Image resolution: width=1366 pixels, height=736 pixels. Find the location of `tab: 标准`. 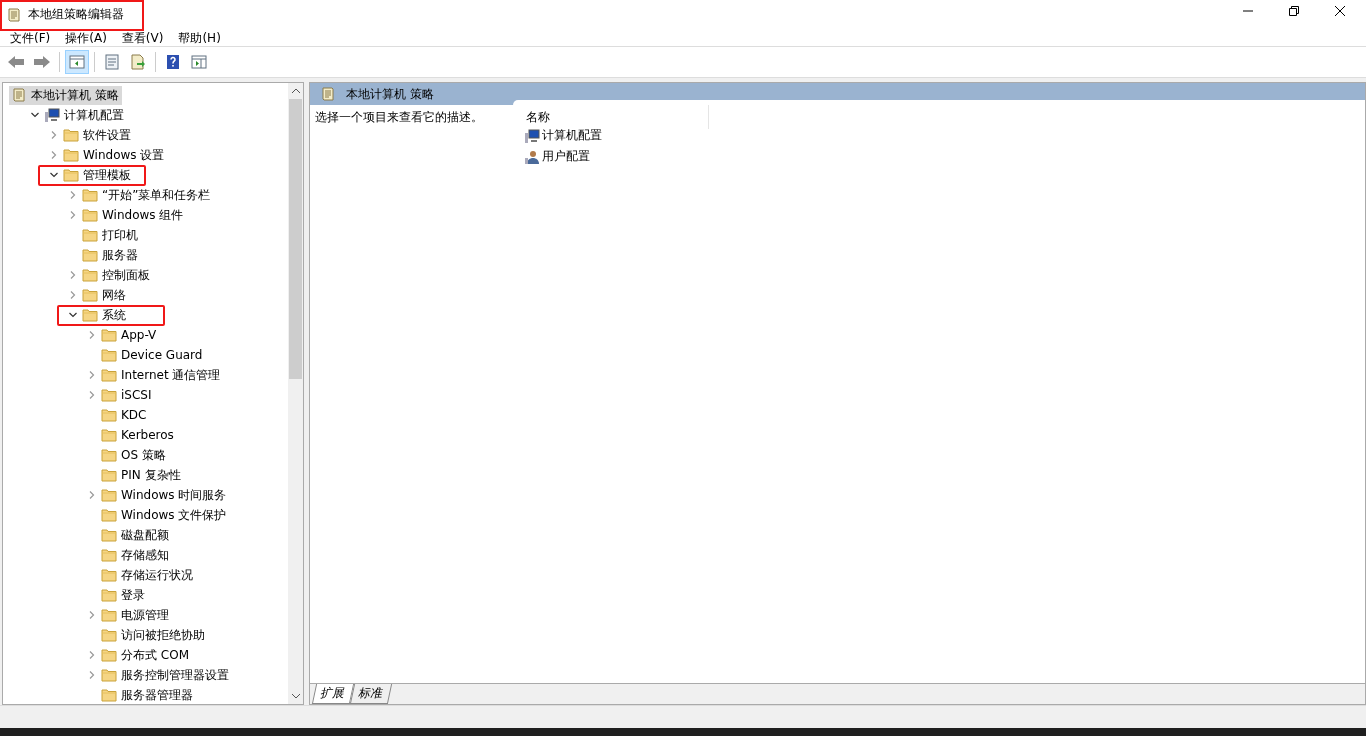

tab: 标准 is located at coordinates (371, 694).